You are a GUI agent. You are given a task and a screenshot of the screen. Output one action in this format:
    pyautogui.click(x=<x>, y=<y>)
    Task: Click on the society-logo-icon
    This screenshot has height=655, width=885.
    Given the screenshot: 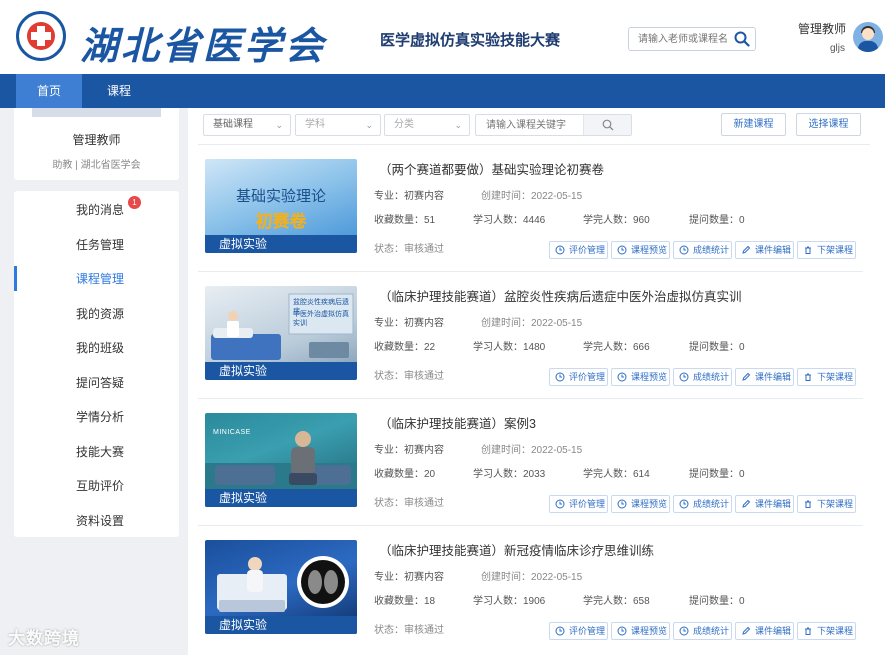 What is the action you would take?
    pyautogui.click(x=41, y=36)
    